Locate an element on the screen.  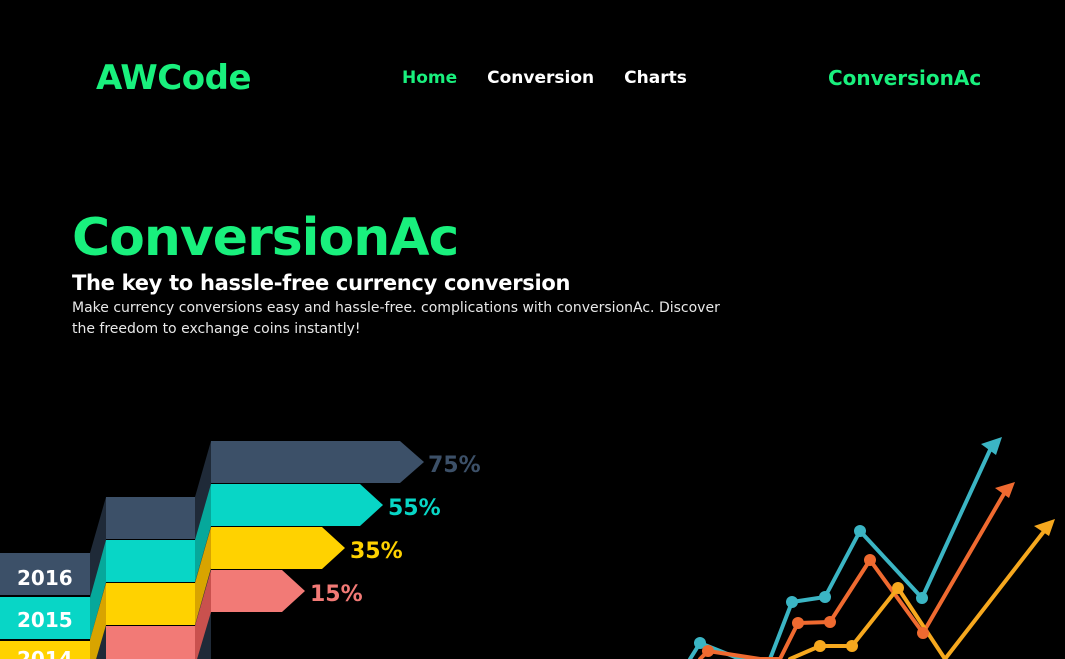
teal-trend-line is located at coordinates (840, 553).